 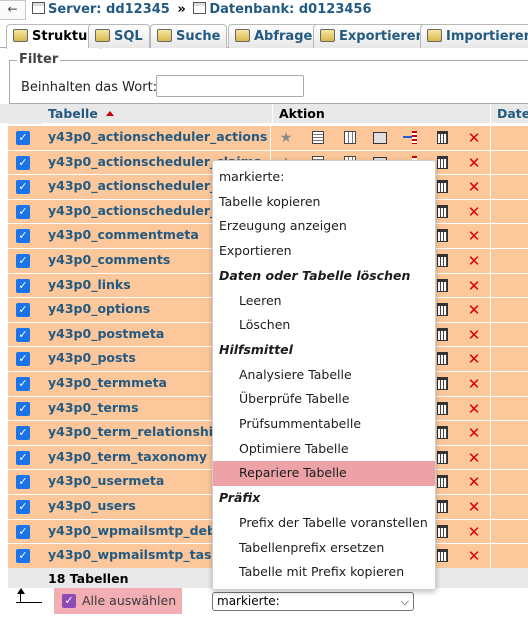 I want to click on checkmark-icon: ✓, so click(x=69, y=601).